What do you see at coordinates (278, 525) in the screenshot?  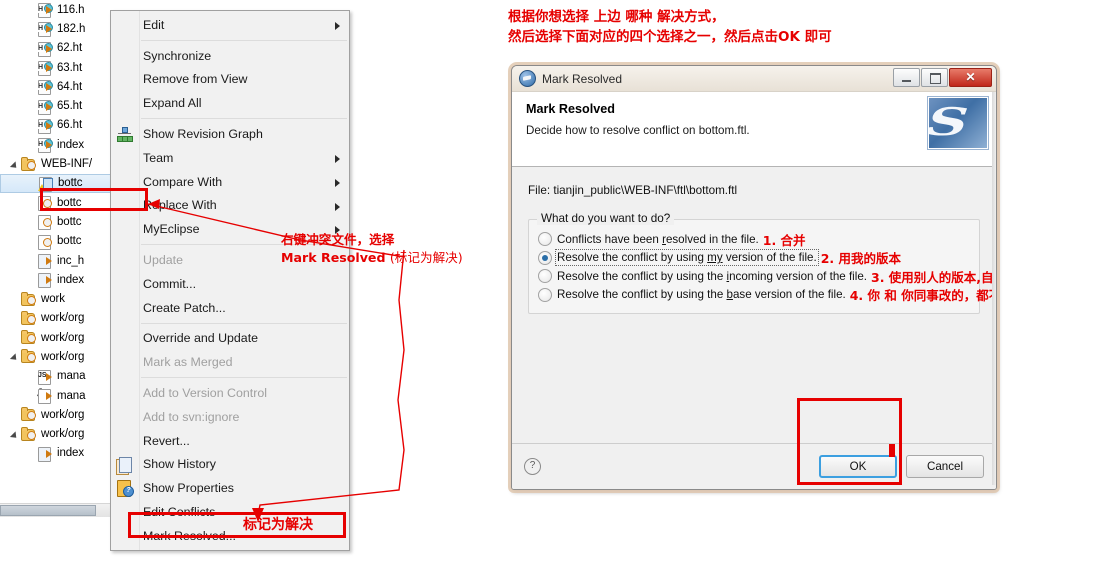 I see `menu-mark-resolved-note: 标记为解决` at bounding box center [278, 525].